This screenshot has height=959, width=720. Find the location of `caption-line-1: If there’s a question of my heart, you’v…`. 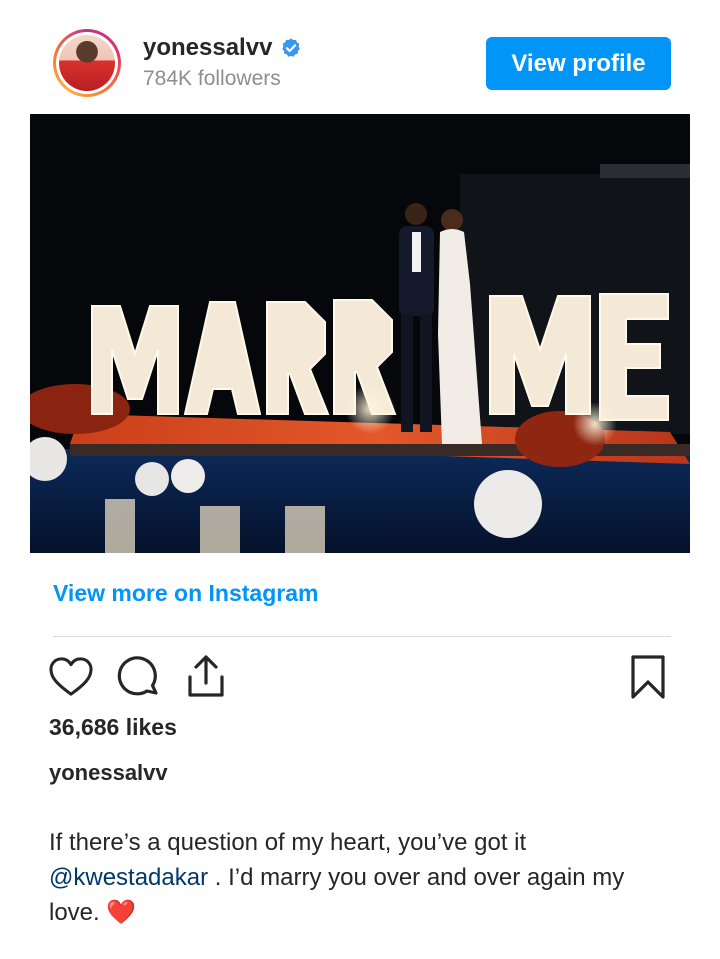

caption-line-1: If there’s a question of my heart, you’v… is located at coordinates (288, 842).